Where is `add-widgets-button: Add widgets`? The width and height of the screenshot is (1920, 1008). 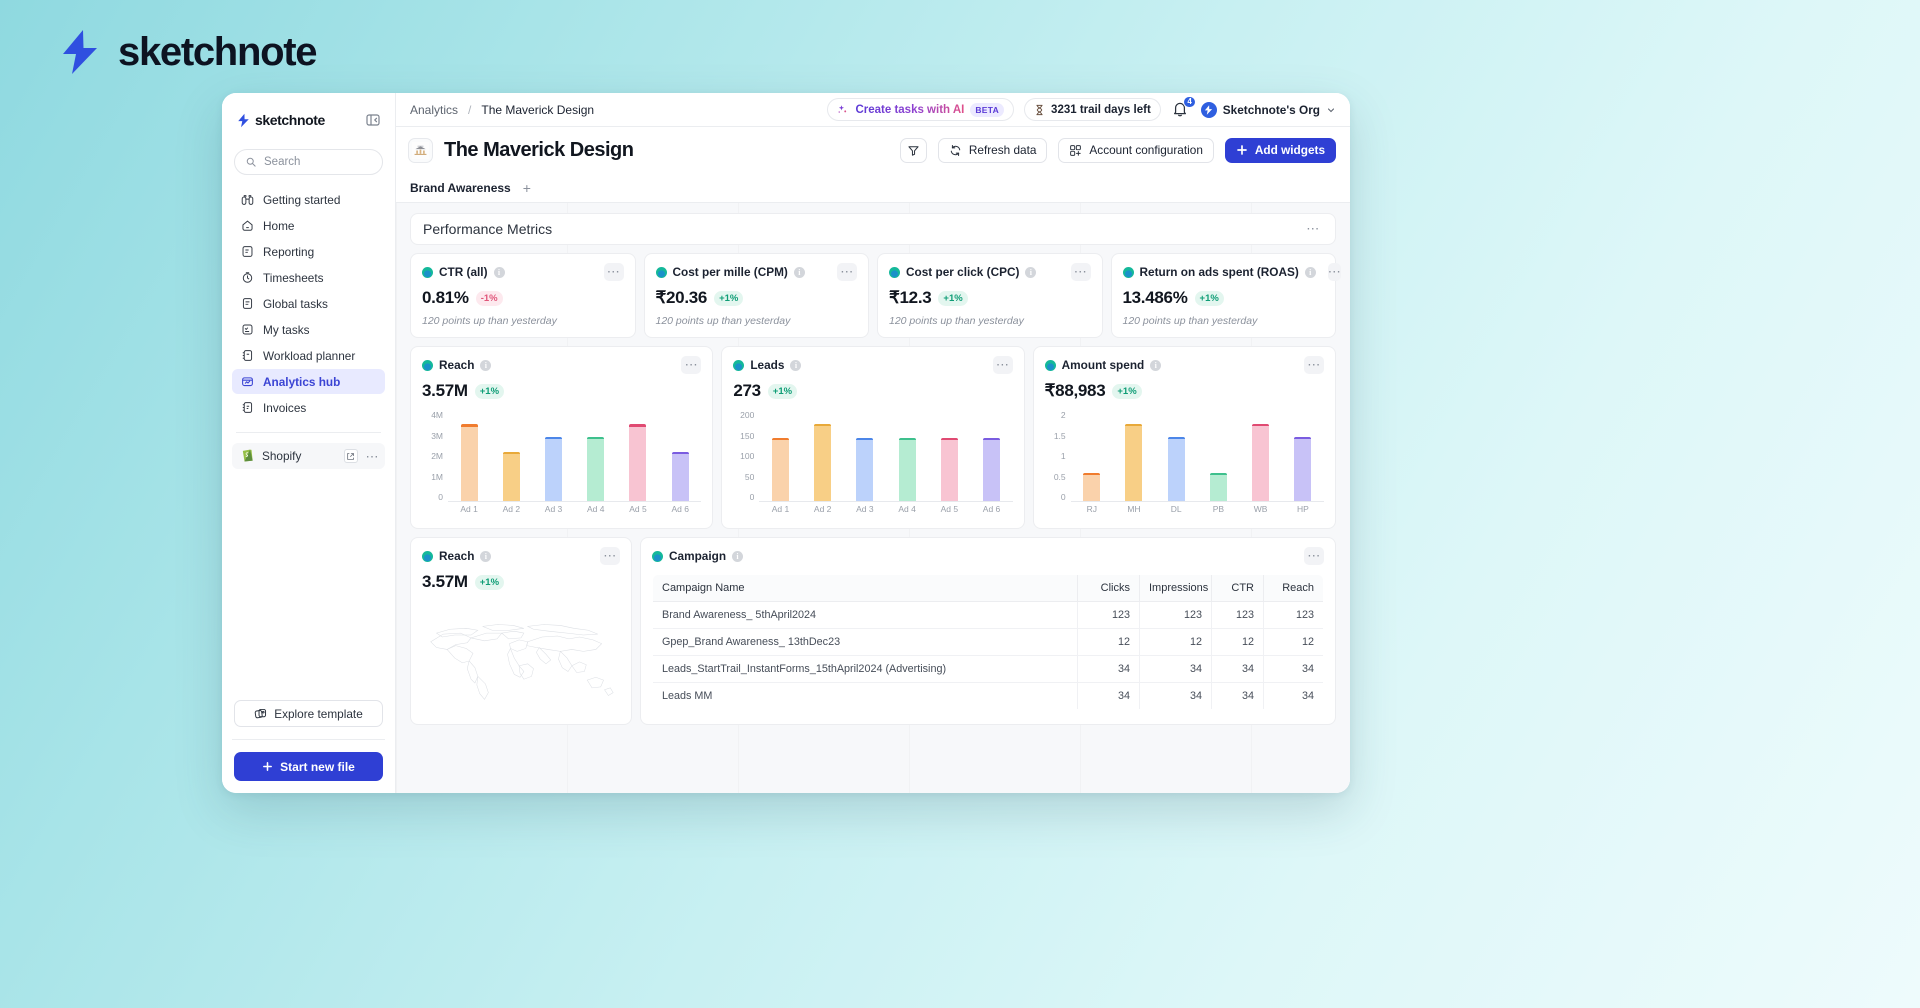 add-widgets-button: Add widgets is located at coordinates (1280, 150).